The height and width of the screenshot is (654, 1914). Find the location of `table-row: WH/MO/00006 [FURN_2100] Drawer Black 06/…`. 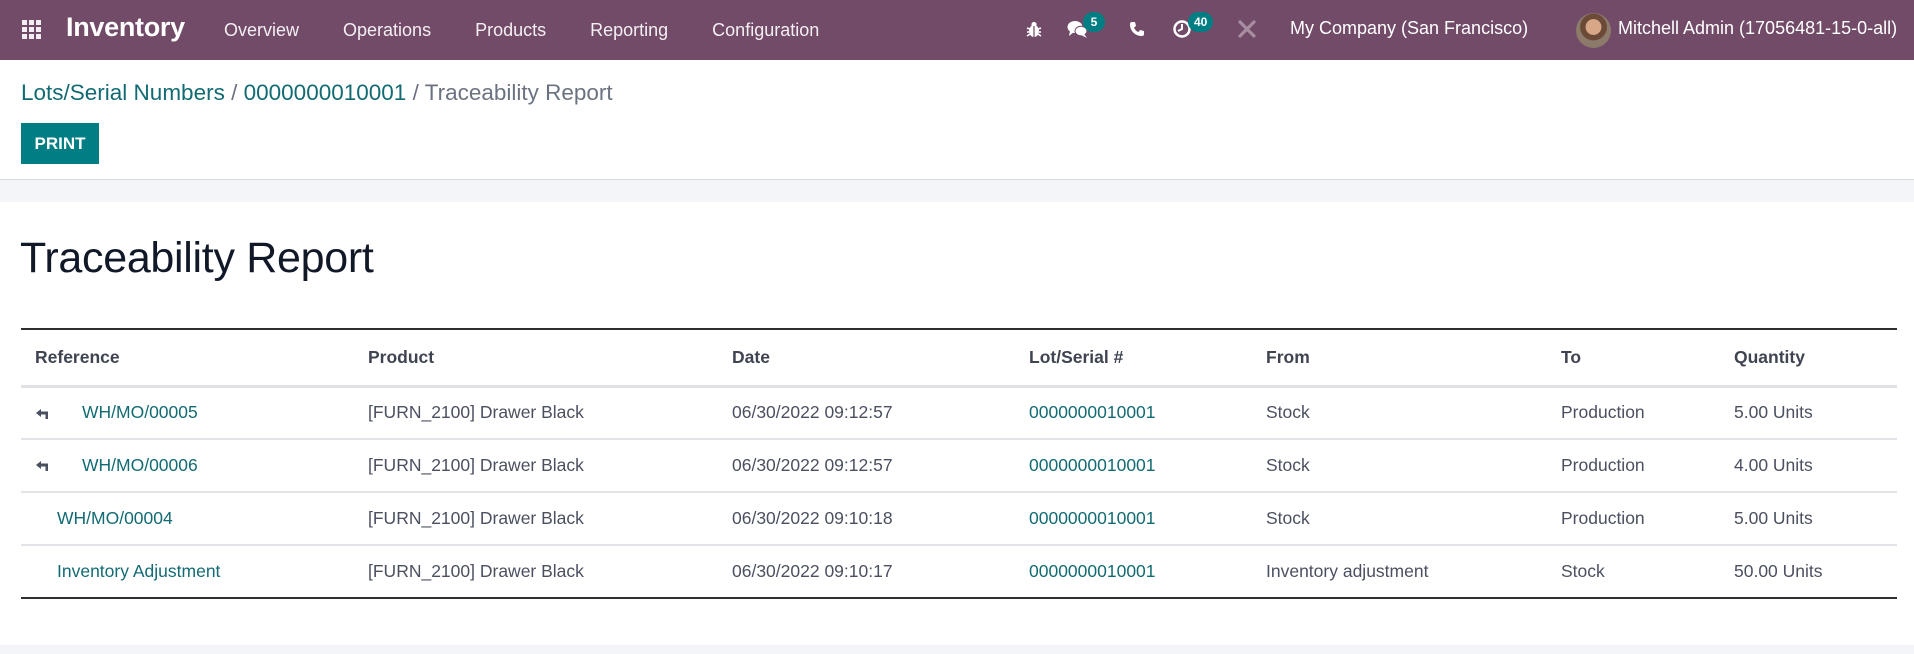

table-row: WH/MO/00006 [FURN_2100] Drawer Black 06/… is located at coordinates (959, 465).